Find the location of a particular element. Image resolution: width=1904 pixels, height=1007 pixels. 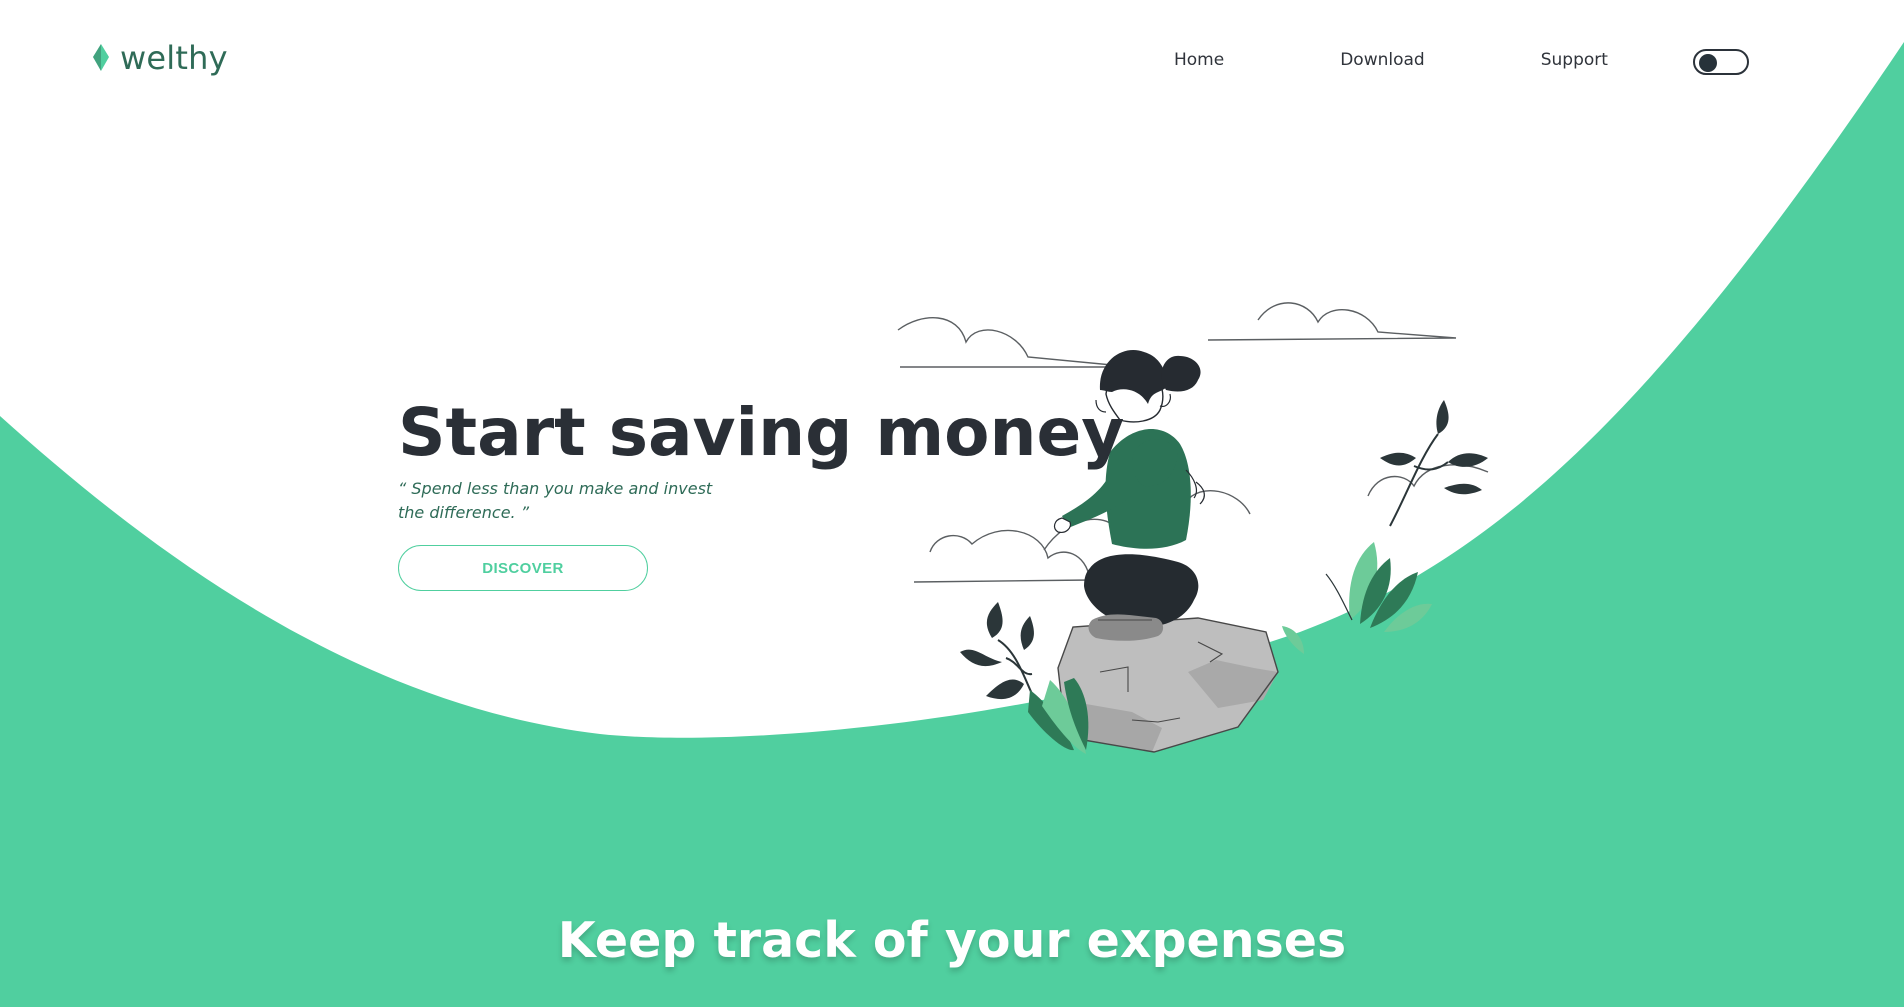

nav-download: Download is located at coordinates (1382, 60).